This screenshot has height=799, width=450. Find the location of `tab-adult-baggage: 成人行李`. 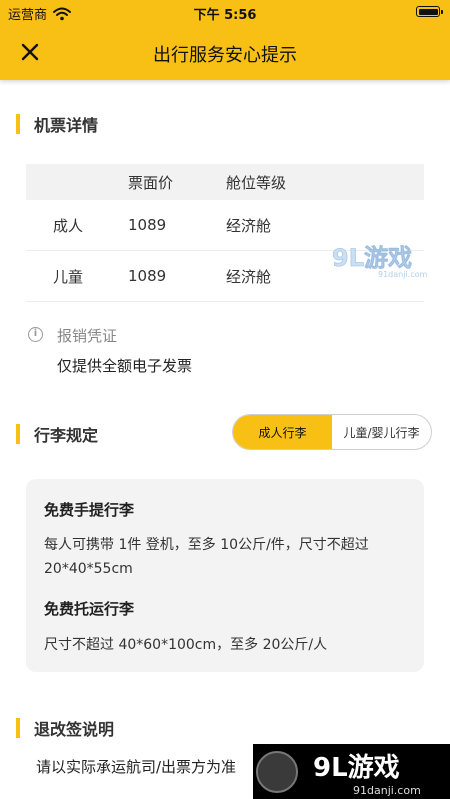

tab-adult-baggage: 成人行李 is located at coordinates (282, 432).